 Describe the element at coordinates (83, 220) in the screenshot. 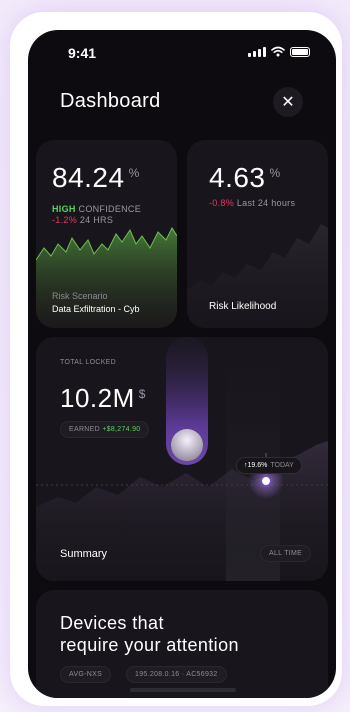

I see `confidence-delta: -1.2% 24 HRS` at that location.